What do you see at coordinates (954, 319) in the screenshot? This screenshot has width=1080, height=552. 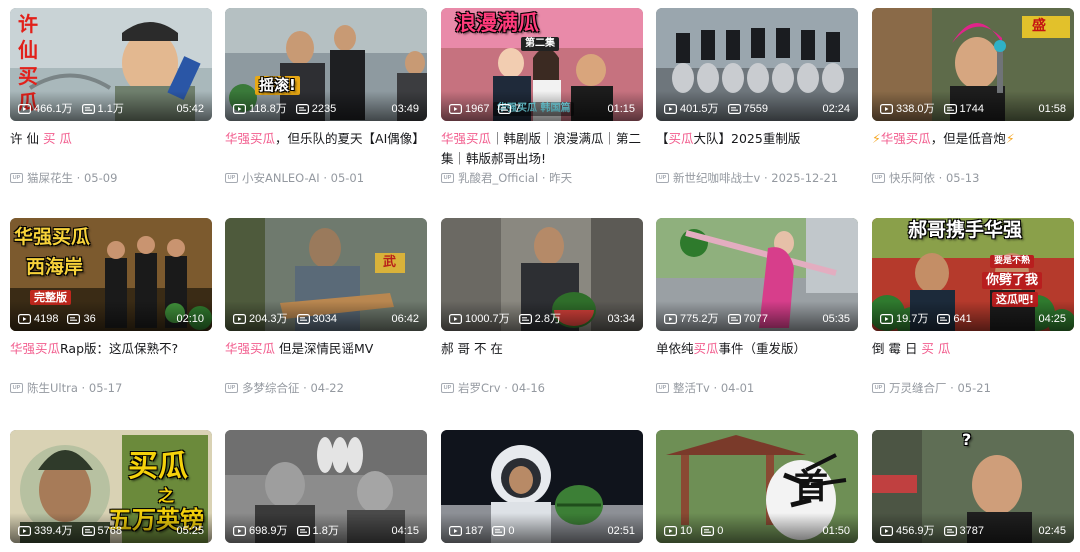 I see `danmaku-count: 641` at bounding box center [954, 319].